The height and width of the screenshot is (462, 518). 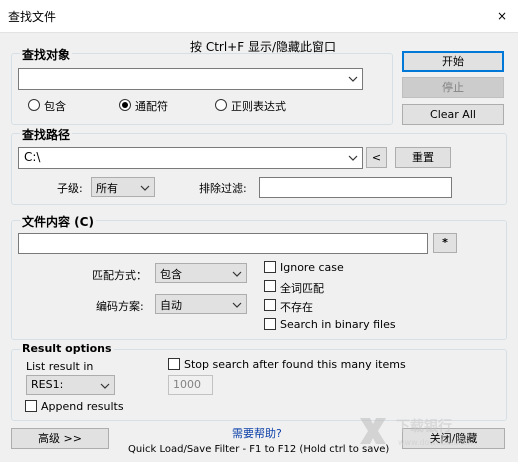 I want to click on title-bar, so click(x=259, y=16).